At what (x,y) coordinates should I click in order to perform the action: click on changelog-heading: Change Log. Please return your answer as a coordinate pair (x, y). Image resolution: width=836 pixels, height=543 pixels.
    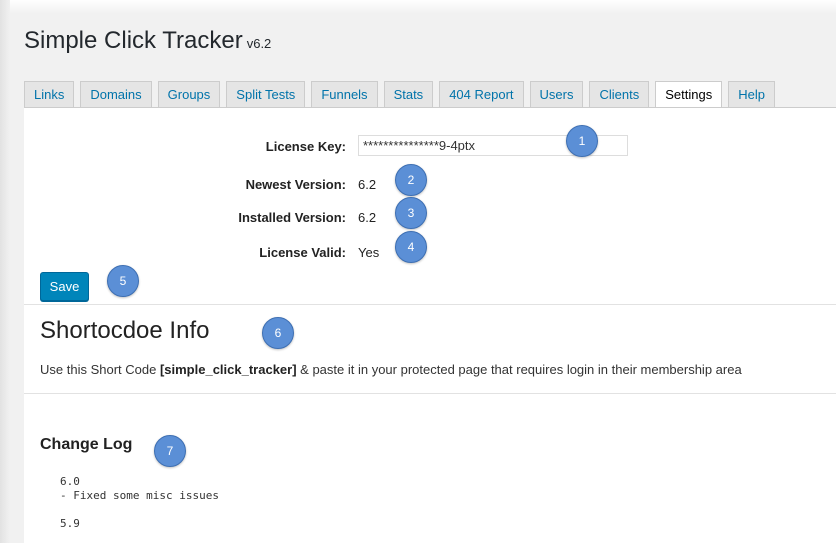
    Looking at the image, I should click on (86, 444).